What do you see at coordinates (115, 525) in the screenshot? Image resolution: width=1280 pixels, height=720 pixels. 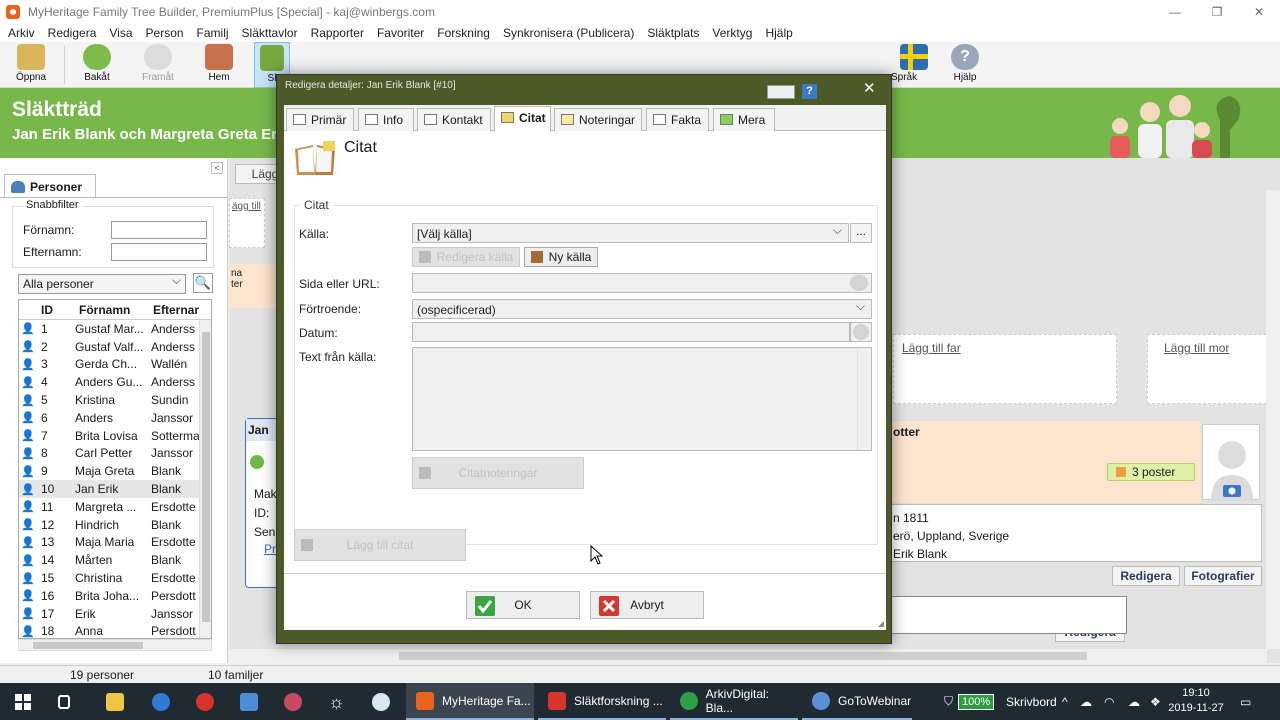 I see `table-row: 👤 12 Hindrich Blank` at bounding box center [115, 525].